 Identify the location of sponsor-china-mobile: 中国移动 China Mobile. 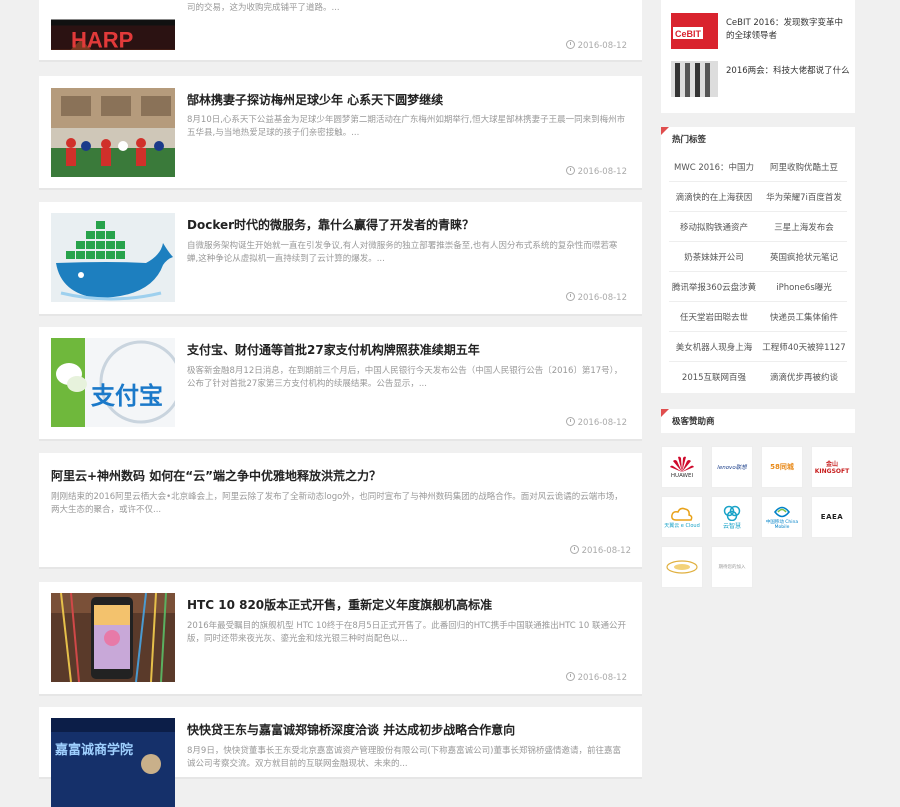
(782, 517).